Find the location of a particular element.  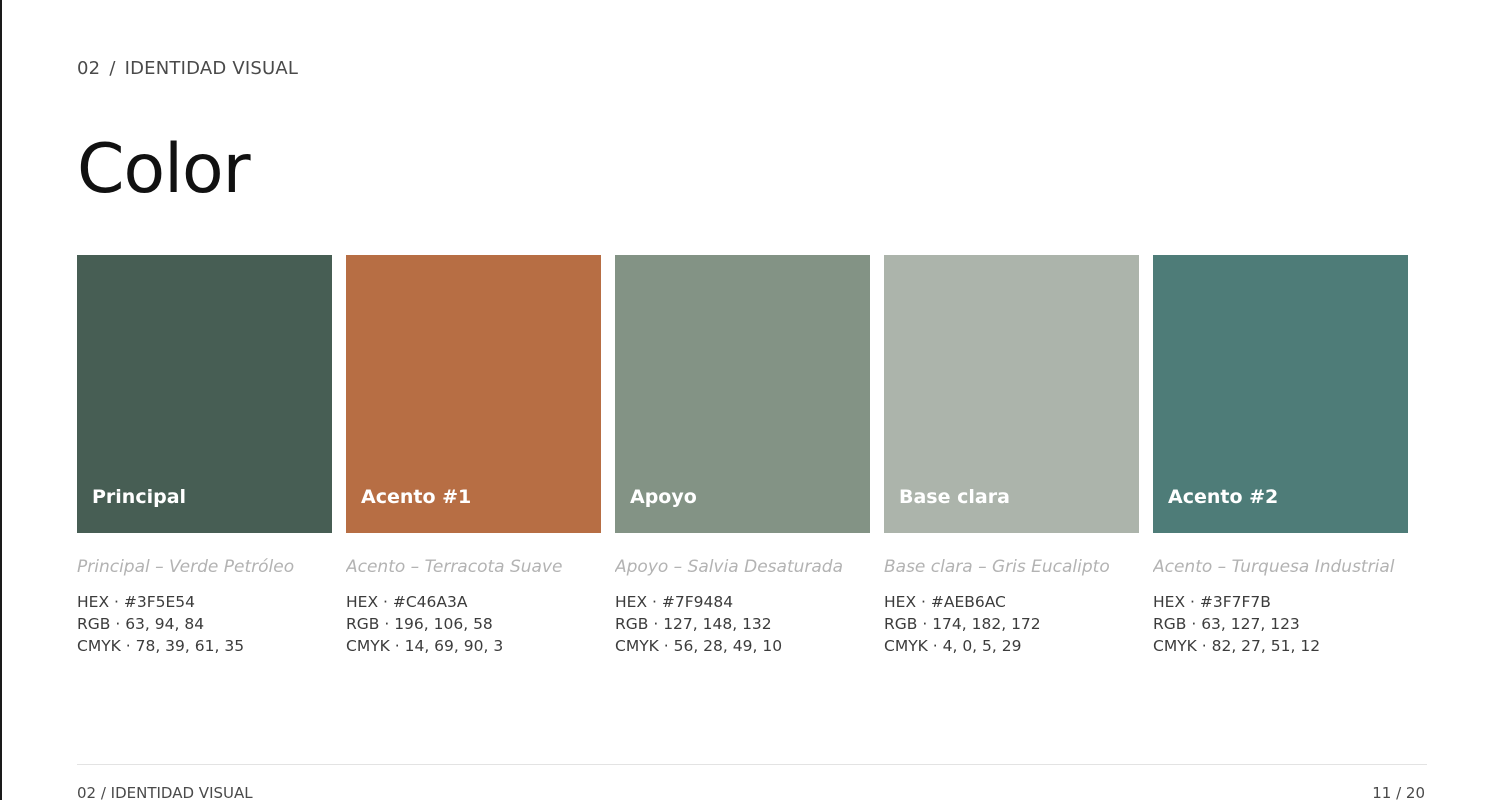

swatch-caption: Base clara – Gris Eucalipto is located at coordinates (997, 567).